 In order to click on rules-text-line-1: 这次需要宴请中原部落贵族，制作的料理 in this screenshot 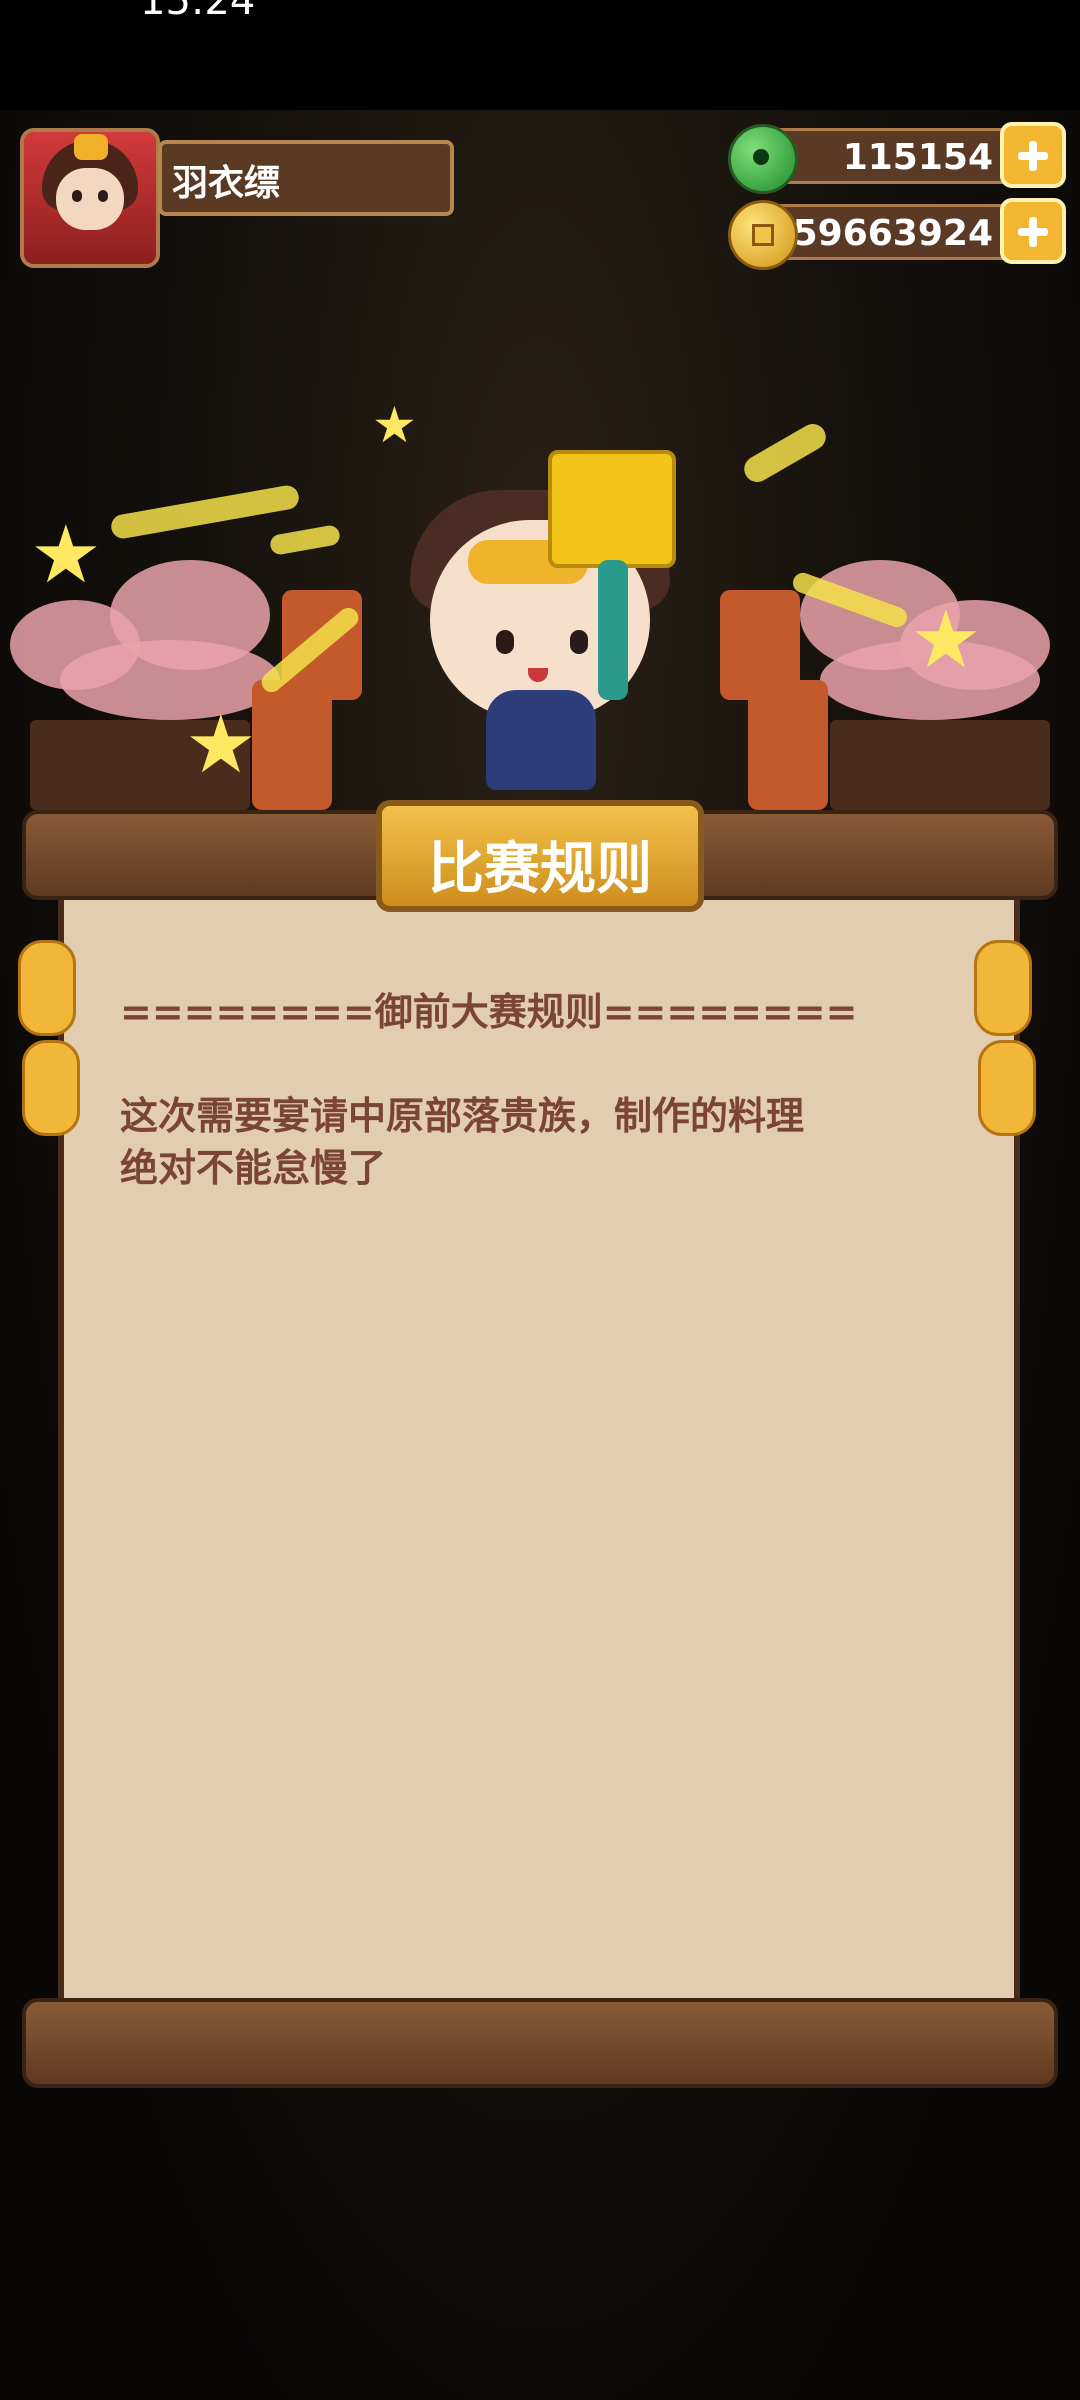, I will do `click(462, 1116)`.